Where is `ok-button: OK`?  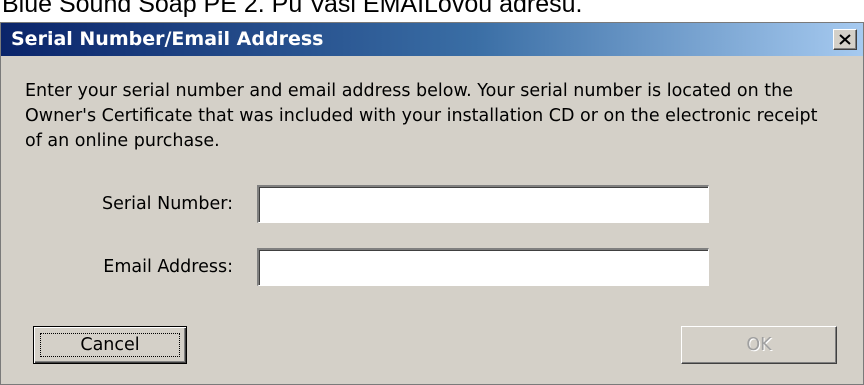 ok-button: OK is located at coordinates (759, 345).